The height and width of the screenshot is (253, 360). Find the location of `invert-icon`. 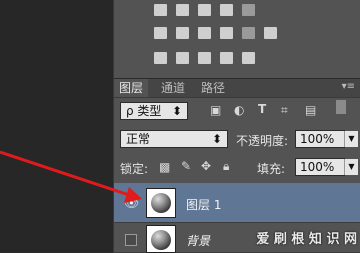

invert-icon is located at coordinates (160, 58).